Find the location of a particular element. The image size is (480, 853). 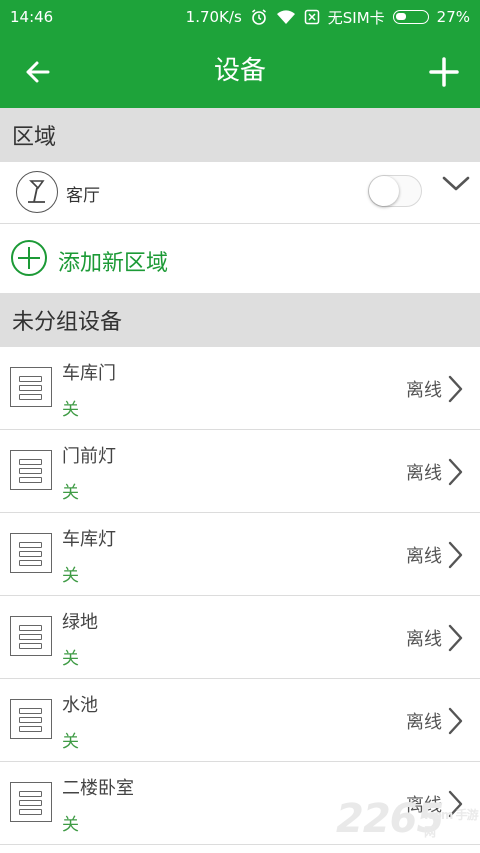

back-button is located at coordinates (38, 72).